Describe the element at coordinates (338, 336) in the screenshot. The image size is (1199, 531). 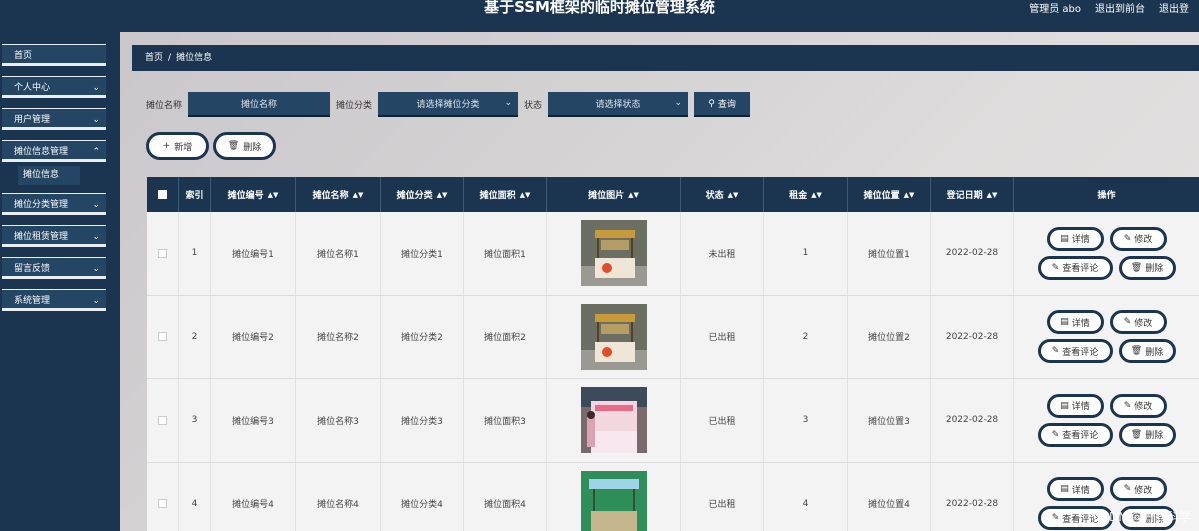
I see `name-cell: 摊位名称2` at that location.